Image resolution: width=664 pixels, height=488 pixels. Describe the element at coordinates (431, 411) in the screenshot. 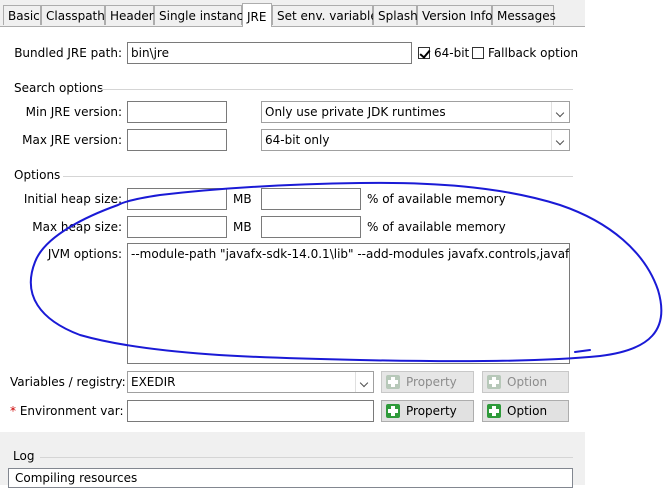

I see `add-property-label: Property` at that location.